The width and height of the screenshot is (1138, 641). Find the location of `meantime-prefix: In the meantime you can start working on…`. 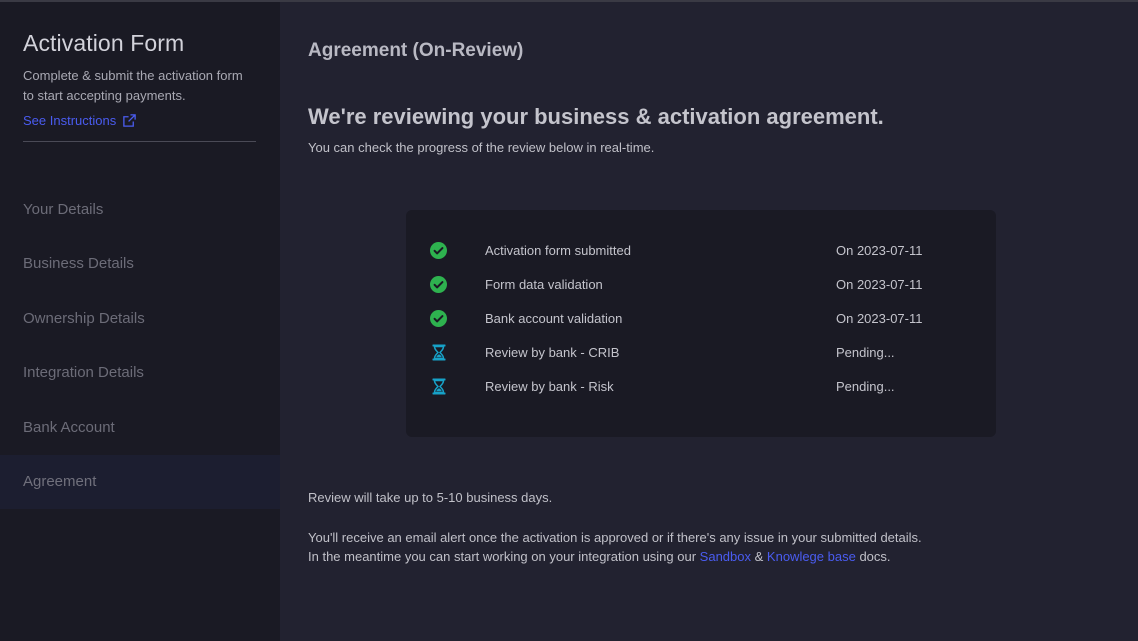

meantime-prefix: In the meantime you can start working on… is located at coordinates (502, 556).